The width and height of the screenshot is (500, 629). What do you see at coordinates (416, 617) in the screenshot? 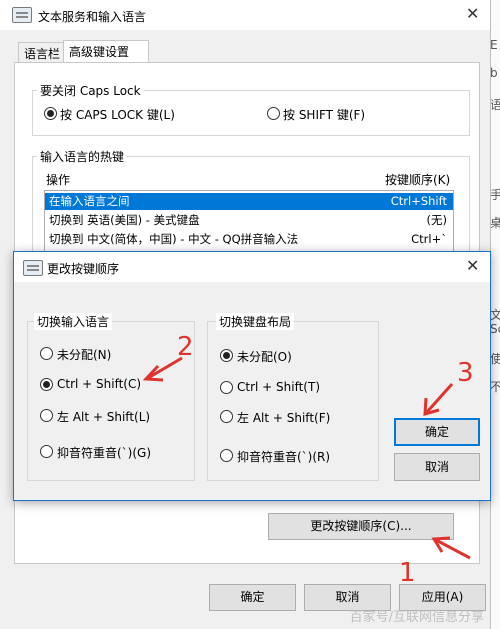
I see `watermark: 百家号/互联网信息分享` at bounding box center [416, 617].